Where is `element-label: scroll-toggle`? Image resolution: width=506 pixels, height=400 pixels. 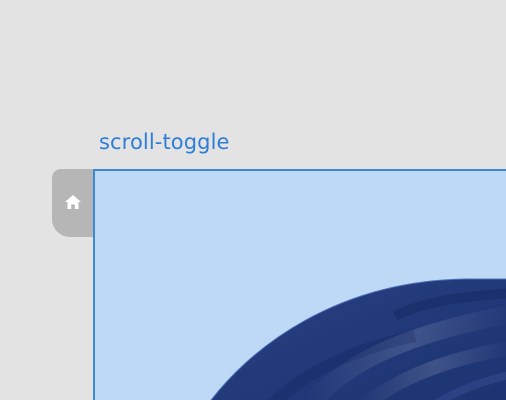
element-label: scroll-toggle is located at coordinates (164, 142).